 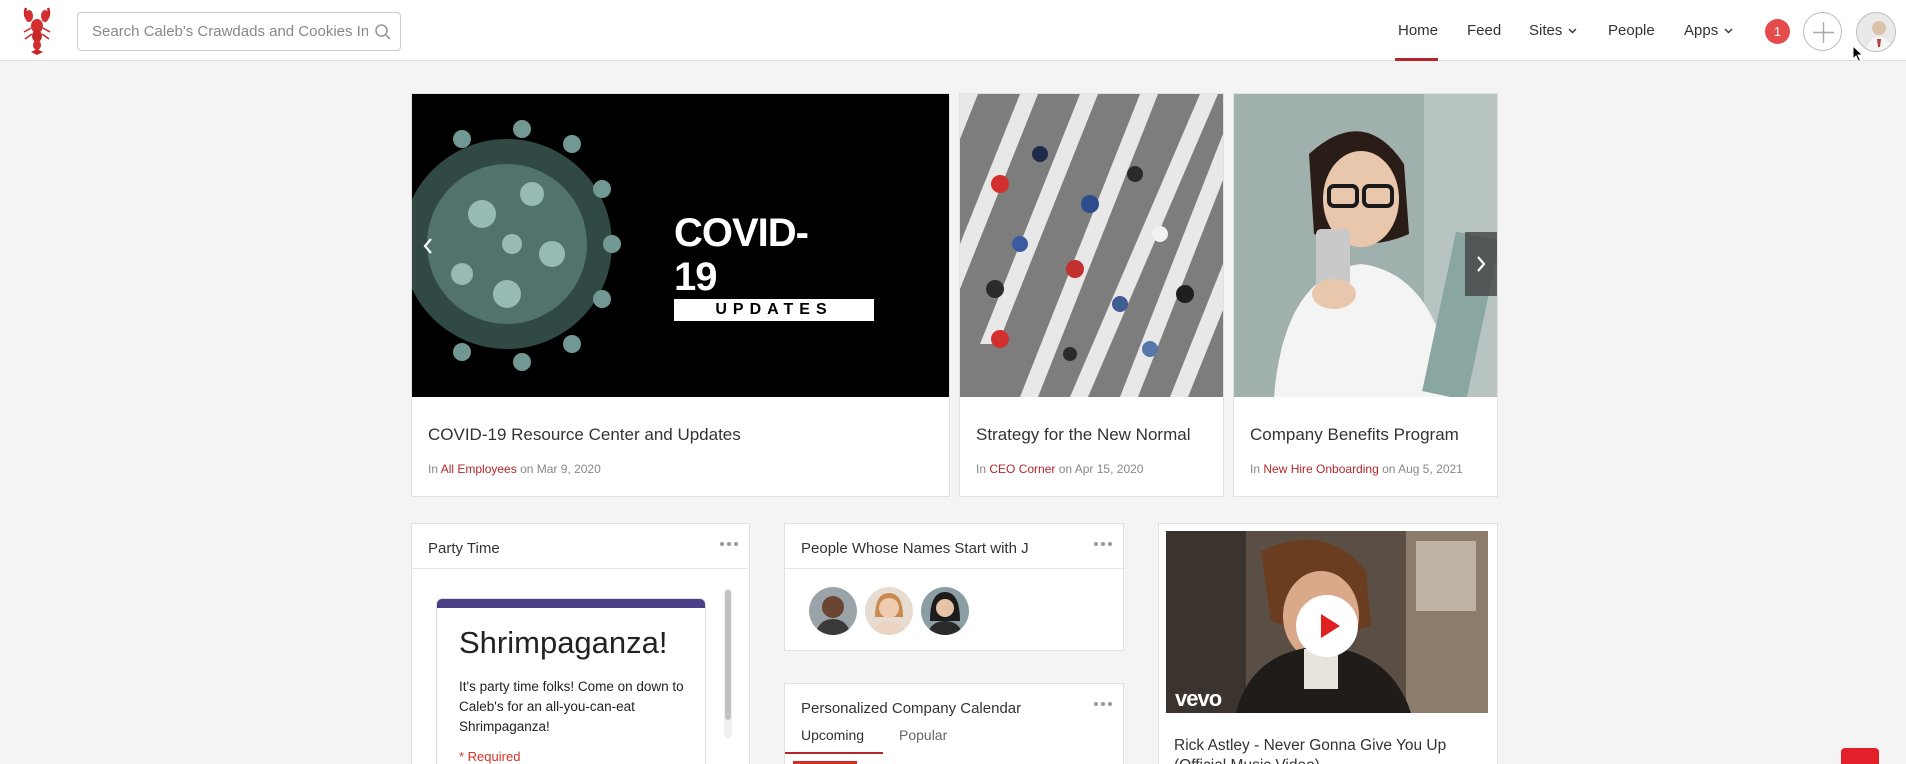 I want to click on carousel-prev-button, so click(x=428, y=246).